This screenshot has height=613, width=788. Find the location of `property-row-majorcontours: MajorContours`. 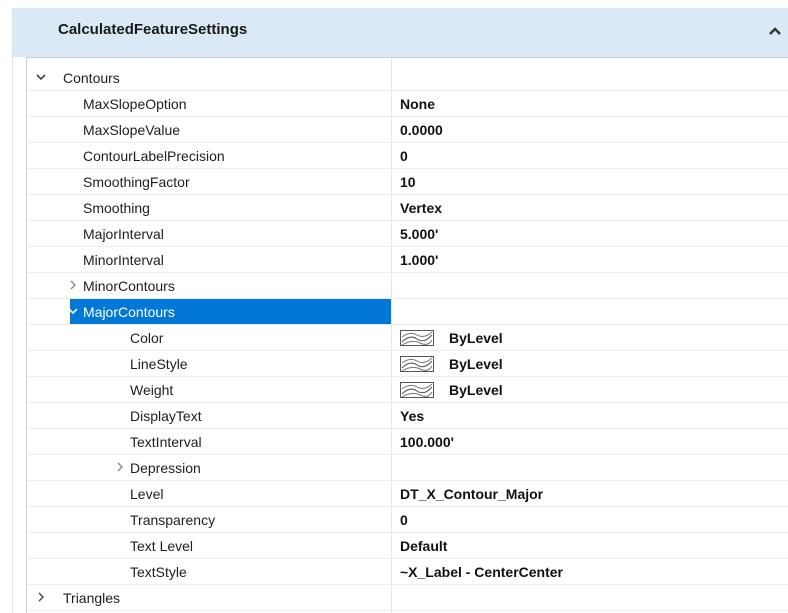

property-row-majorcontours: MajorContours is located at coordinates (407, 312).